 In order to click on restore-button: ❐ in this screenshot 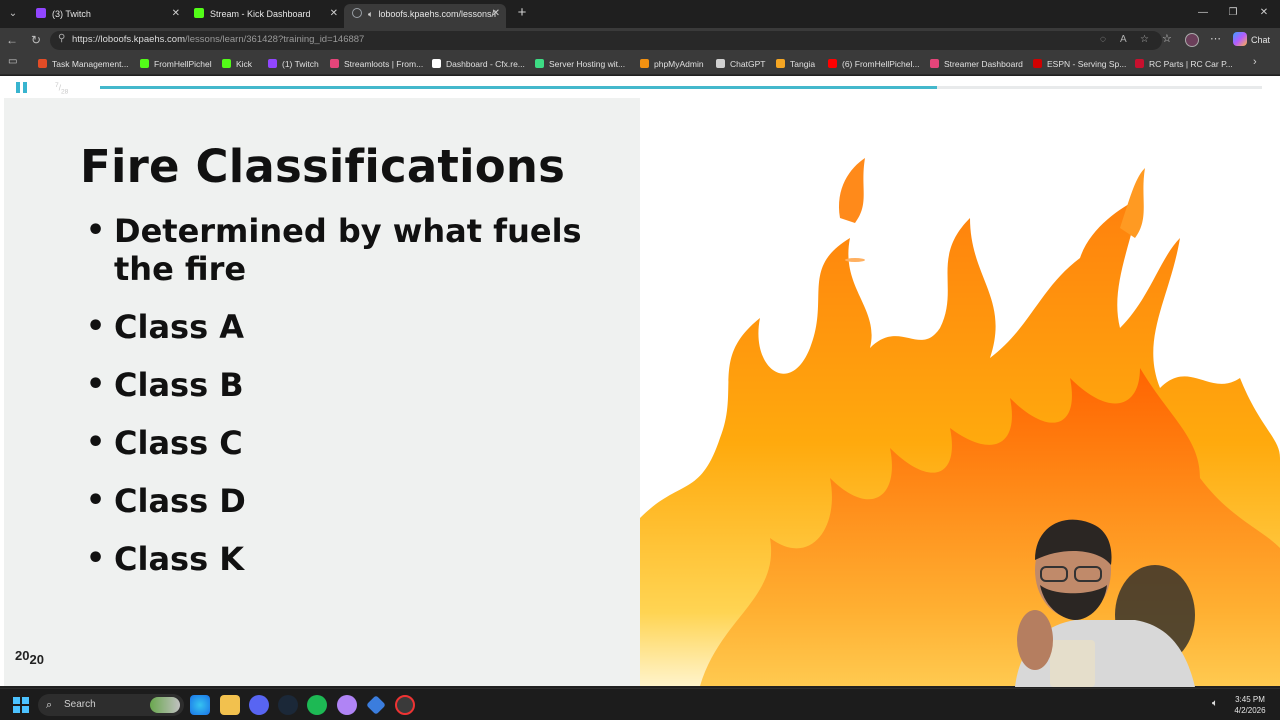, I will do `click(1233, 13)`.